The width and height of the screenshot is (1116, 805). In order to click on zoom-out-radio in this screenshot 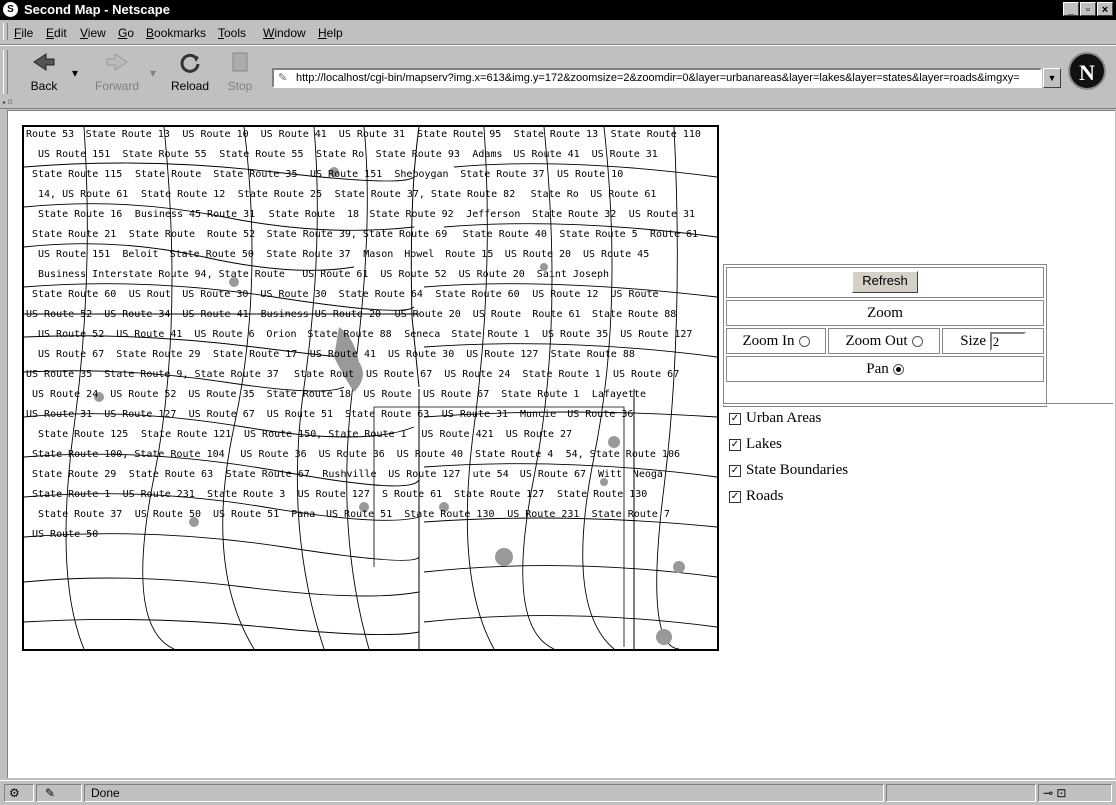, I will do `click(917, 342)`.